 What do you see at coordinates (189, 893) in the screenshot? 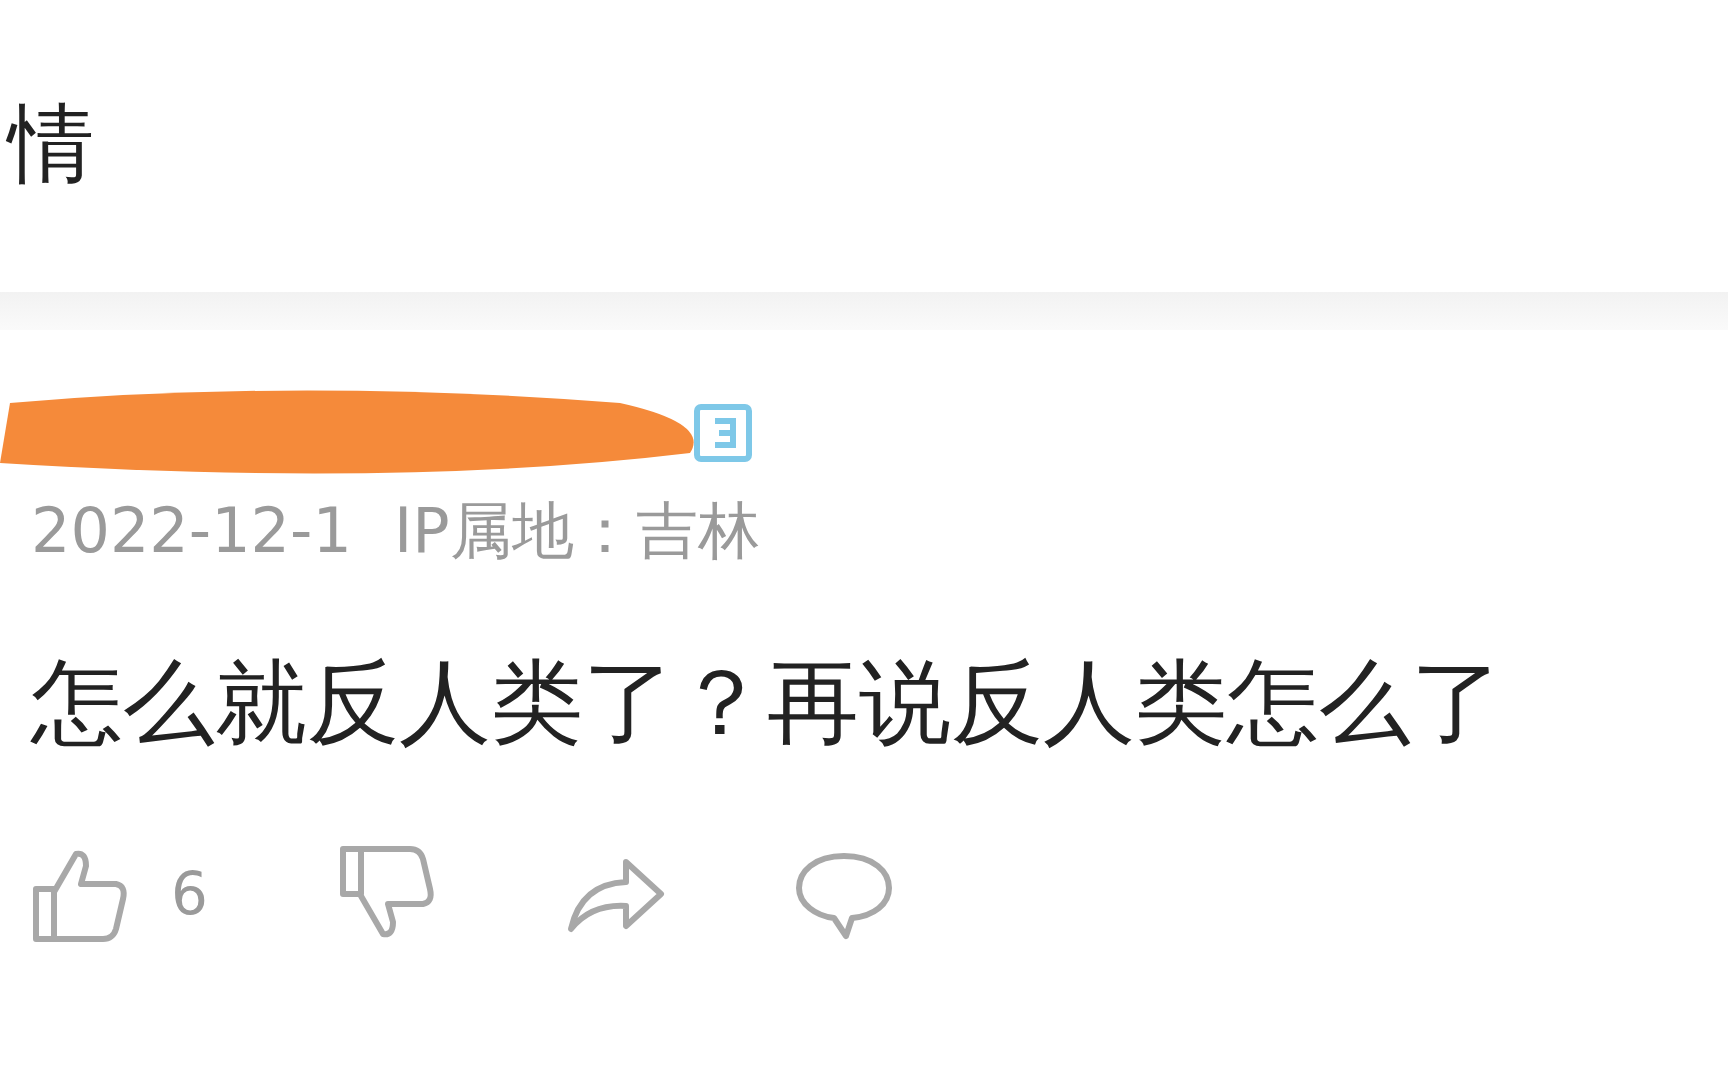
I see `like-count: 6` at bounding box center [189, 893].